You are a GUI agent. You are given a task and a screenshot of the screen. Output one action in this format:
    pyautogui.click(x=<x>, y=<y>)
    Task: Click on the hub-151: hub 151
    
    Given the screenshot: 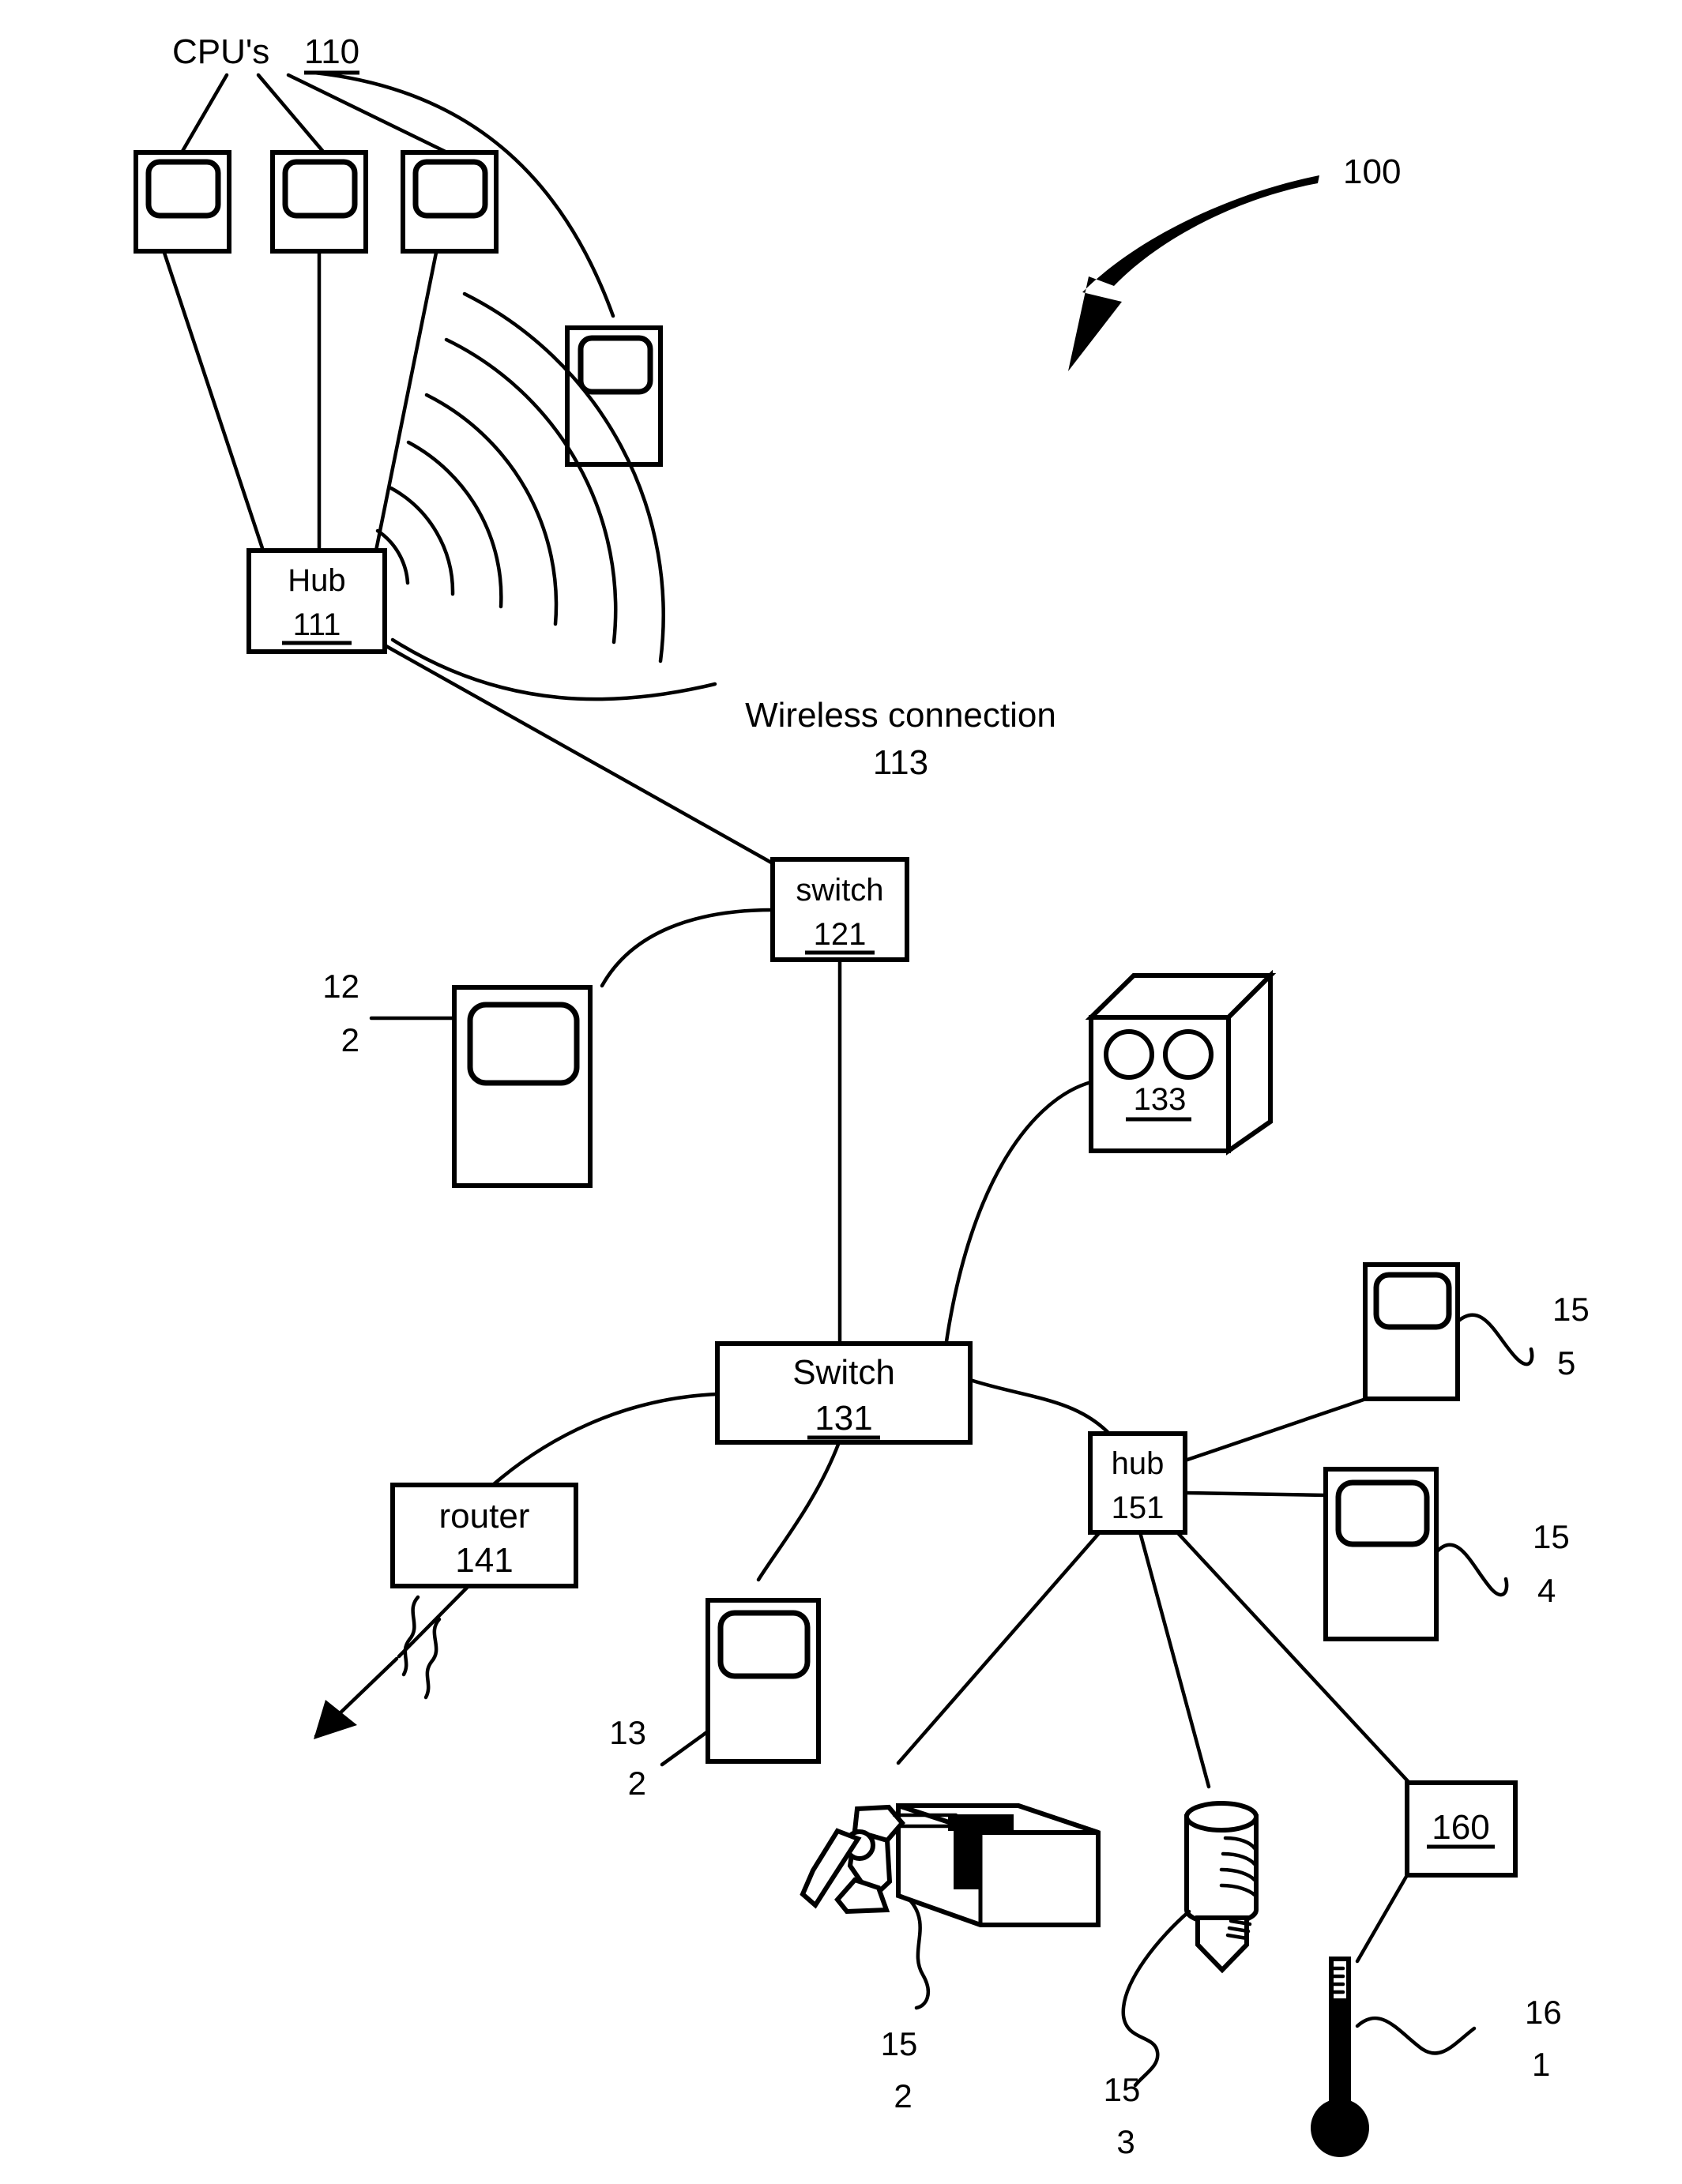 What is the action you would take?
    pyautogui.click(x=1137, y=1483)
    